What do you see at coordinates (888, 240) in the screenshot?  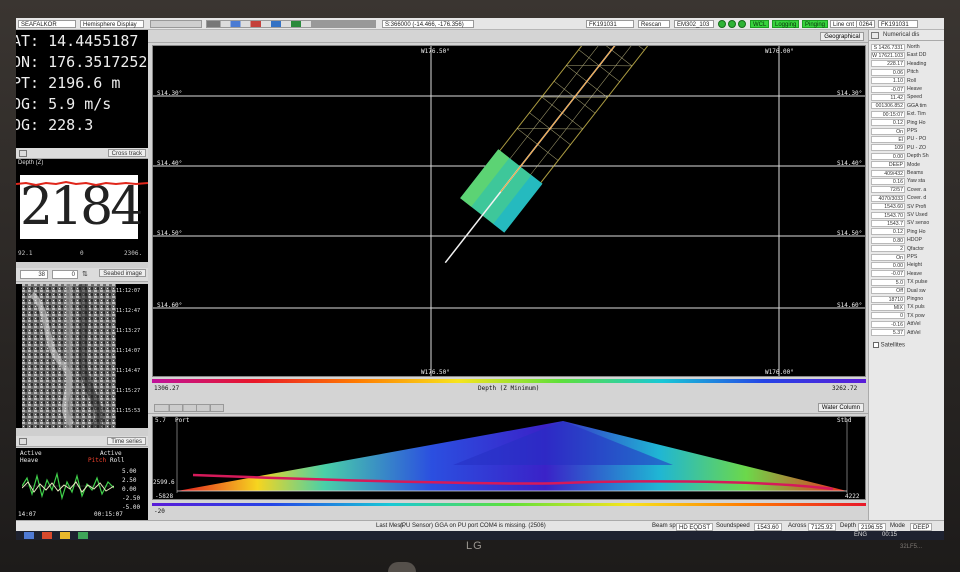 I see `numerical-value: 0.80` at bounding box center [888, 240].